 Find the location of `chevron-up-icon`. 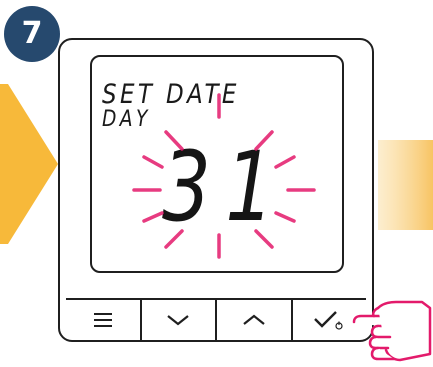

chevron-up-icon is located at coordinates (254, 319).